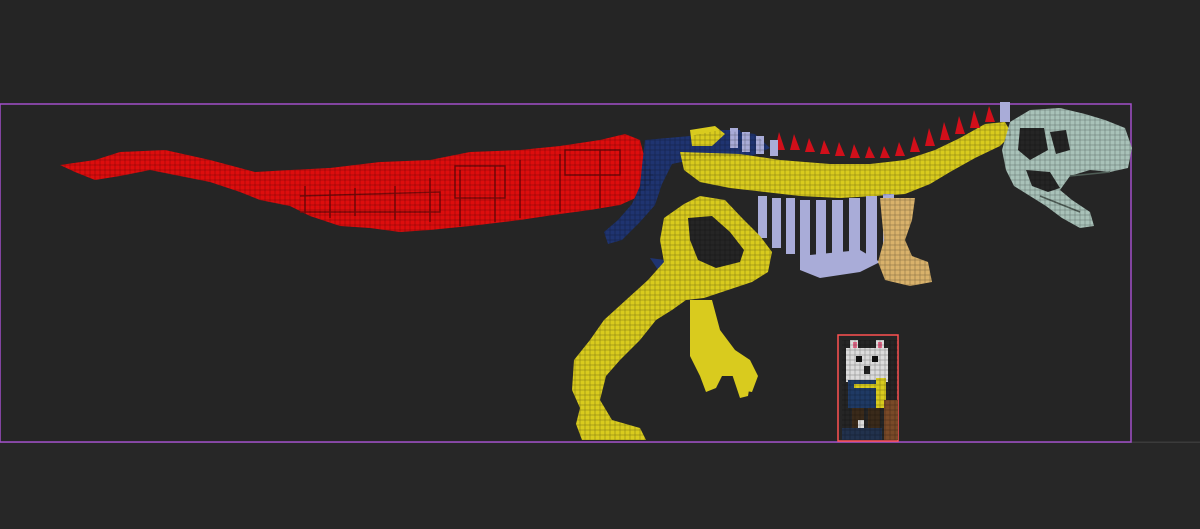 The image size is (1200, 529). I want to click on character-pixel-grid, so click(870, 390).